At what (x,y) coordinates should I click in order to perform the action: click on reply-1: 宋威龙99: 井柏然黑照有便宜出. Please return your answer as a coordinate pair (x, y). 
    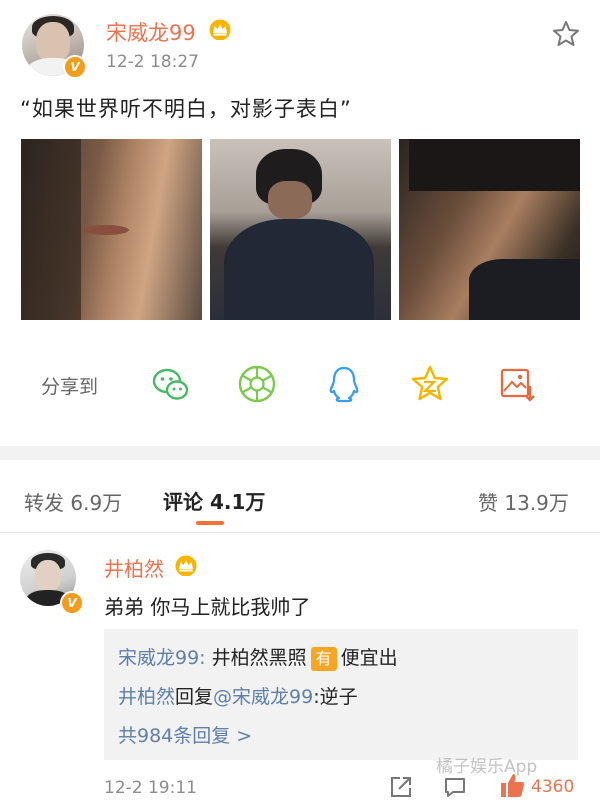
    Looking at the image, I should click on (258, 657).